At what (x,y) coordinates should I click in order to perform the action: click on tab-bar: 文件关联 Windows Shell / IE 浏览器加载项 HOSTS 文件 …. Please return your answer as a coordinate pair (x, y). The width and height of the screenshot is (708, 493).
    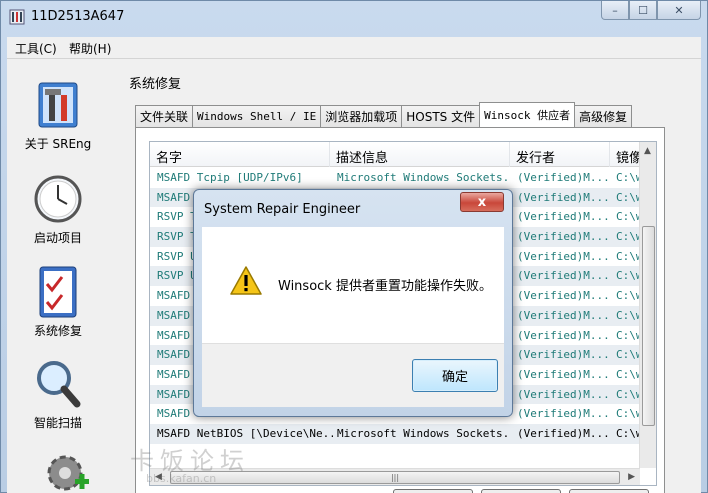
    Looking at the image, I should click on (384, 114).